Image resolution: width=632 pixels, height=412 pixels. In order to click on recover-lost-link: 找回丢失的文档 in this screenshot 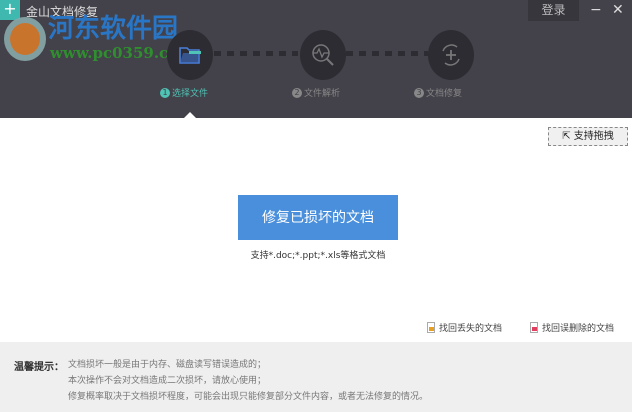, I will do `click(464, 327)`.